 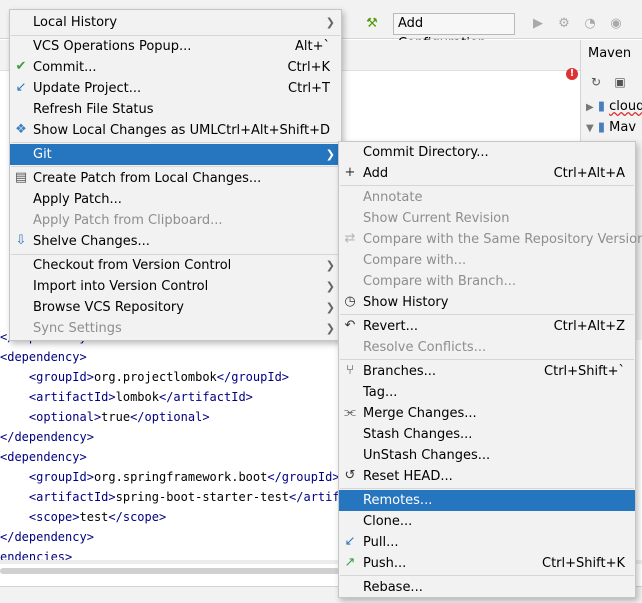 What do you see at coordinates (175, 46) in the screenshot?
I see `menu-item-vcs-operations-popup: VCS Operations Popup... Alt+`` at bounding box center [175, 46].